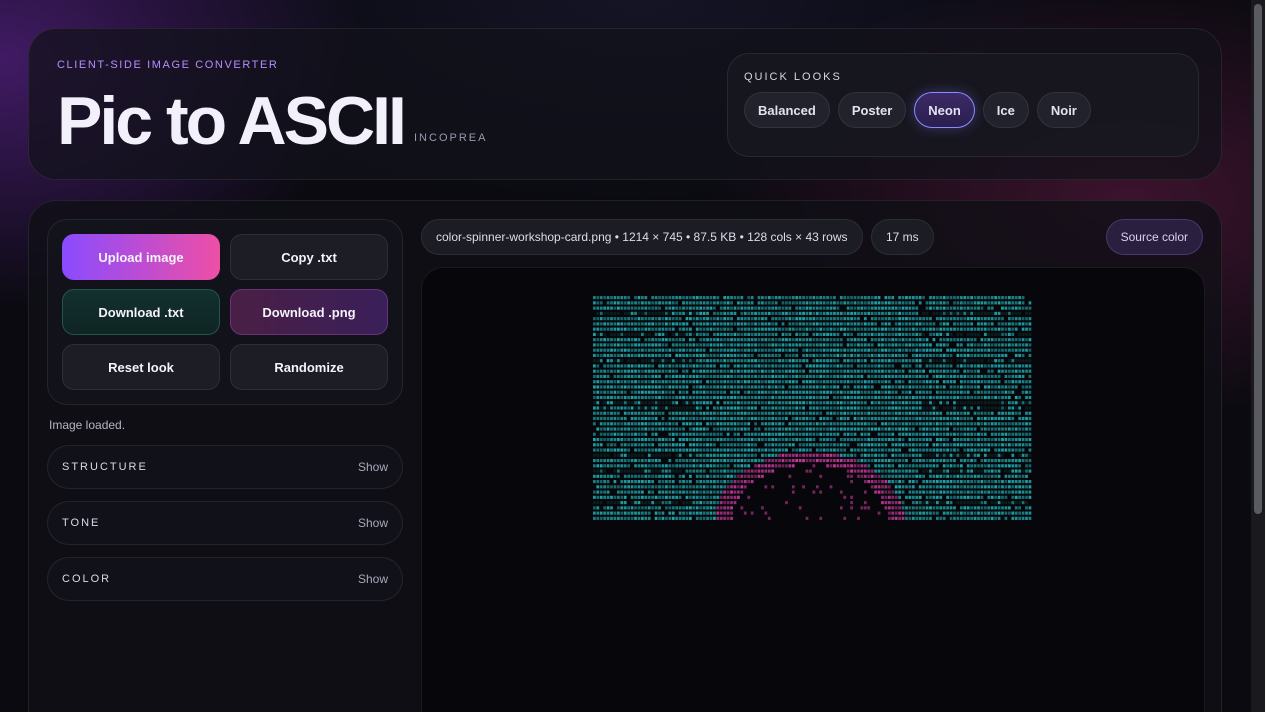 Image resolution: width=1265 pixels, height=712 pixels. I want to click on randomize-button: Randomize, so click(309, 367).